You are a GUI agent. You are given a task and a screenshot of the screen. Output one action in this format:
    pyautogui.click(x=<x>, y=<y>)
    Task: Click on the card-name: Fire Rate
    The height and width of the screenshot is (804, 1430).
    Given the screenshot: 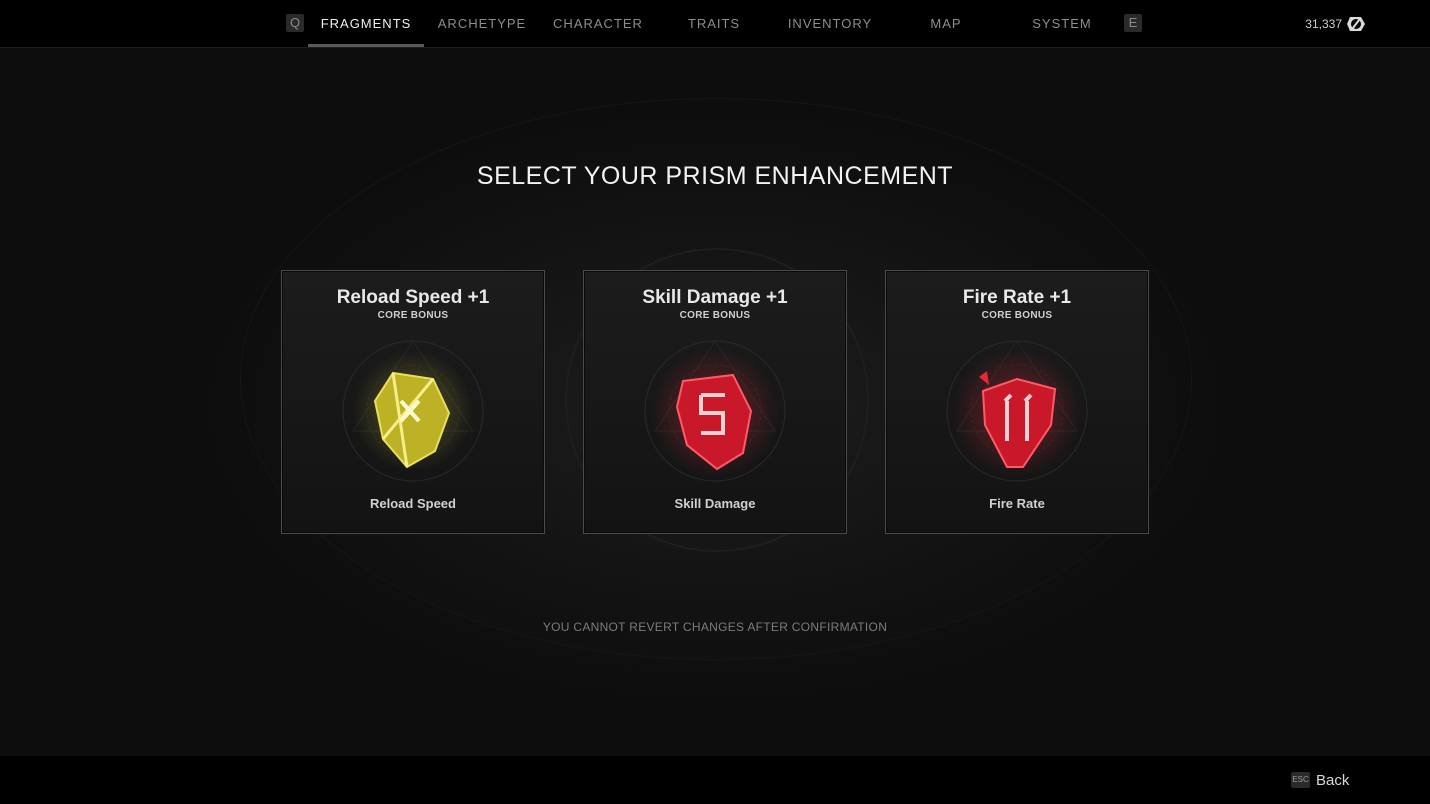 What is the action you would take?
    pyautogui.click(x=1017, y=503)
    